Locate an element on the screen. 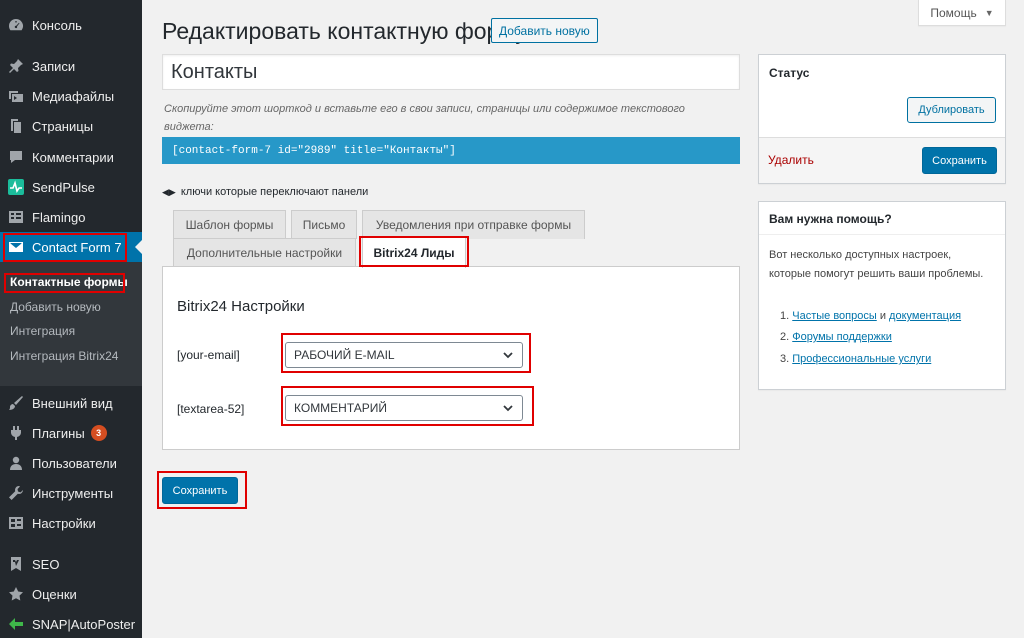  sidebar-item-appearance: Внешний вид is located at coordinates (71, 403).